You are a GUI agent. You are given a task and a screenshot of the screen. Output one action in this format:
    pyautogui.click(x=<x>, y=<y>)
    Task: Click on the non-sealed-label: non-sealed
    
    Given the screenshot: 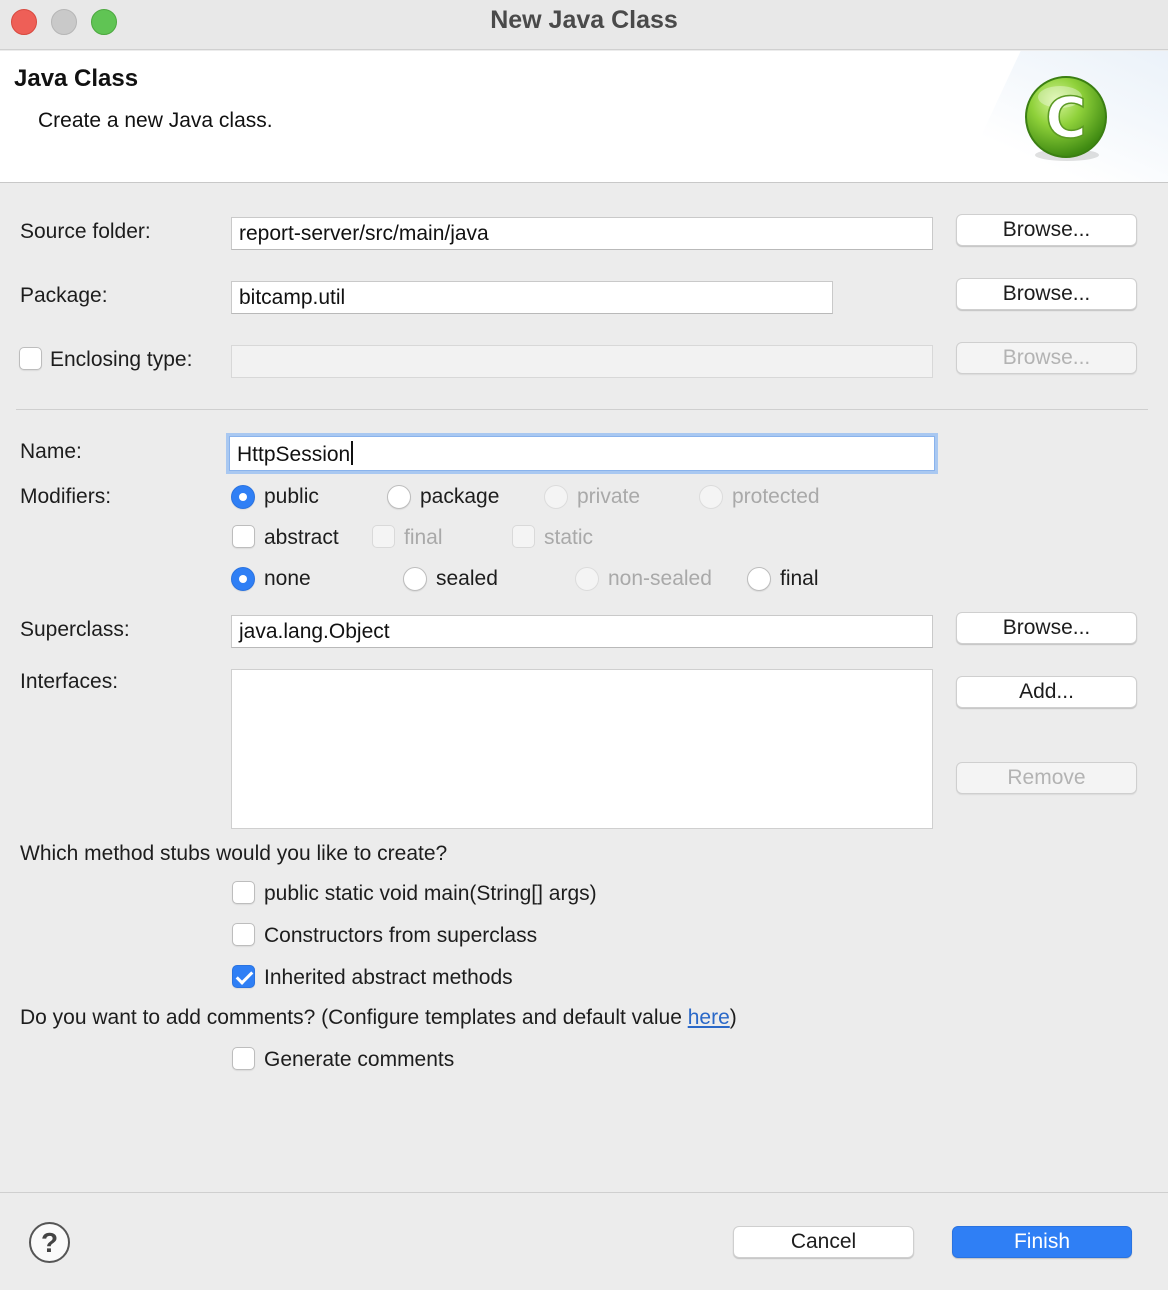 What is the action you would take?
    pyautogui.click(x=660, y=578)
    